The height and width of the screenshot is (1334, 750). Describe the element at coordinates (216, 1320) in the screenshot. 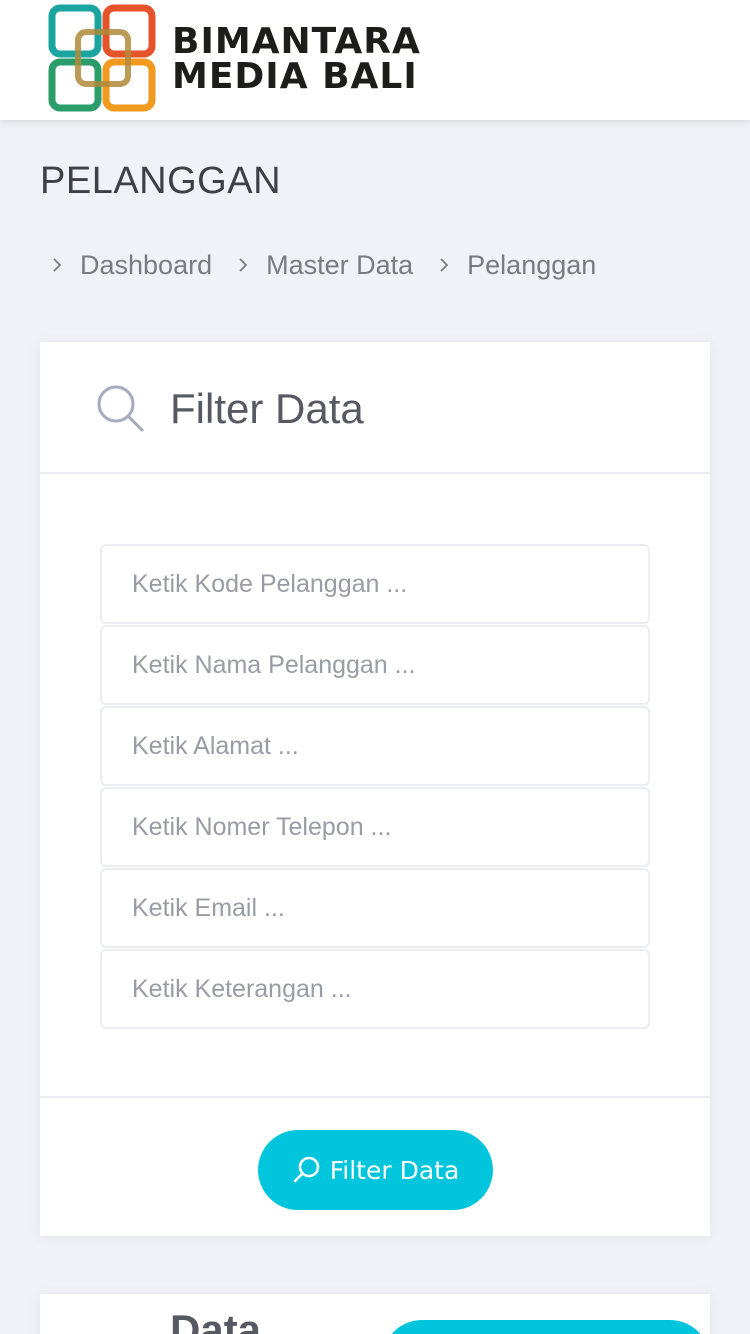

I see `data-card-title: Data` at that location.